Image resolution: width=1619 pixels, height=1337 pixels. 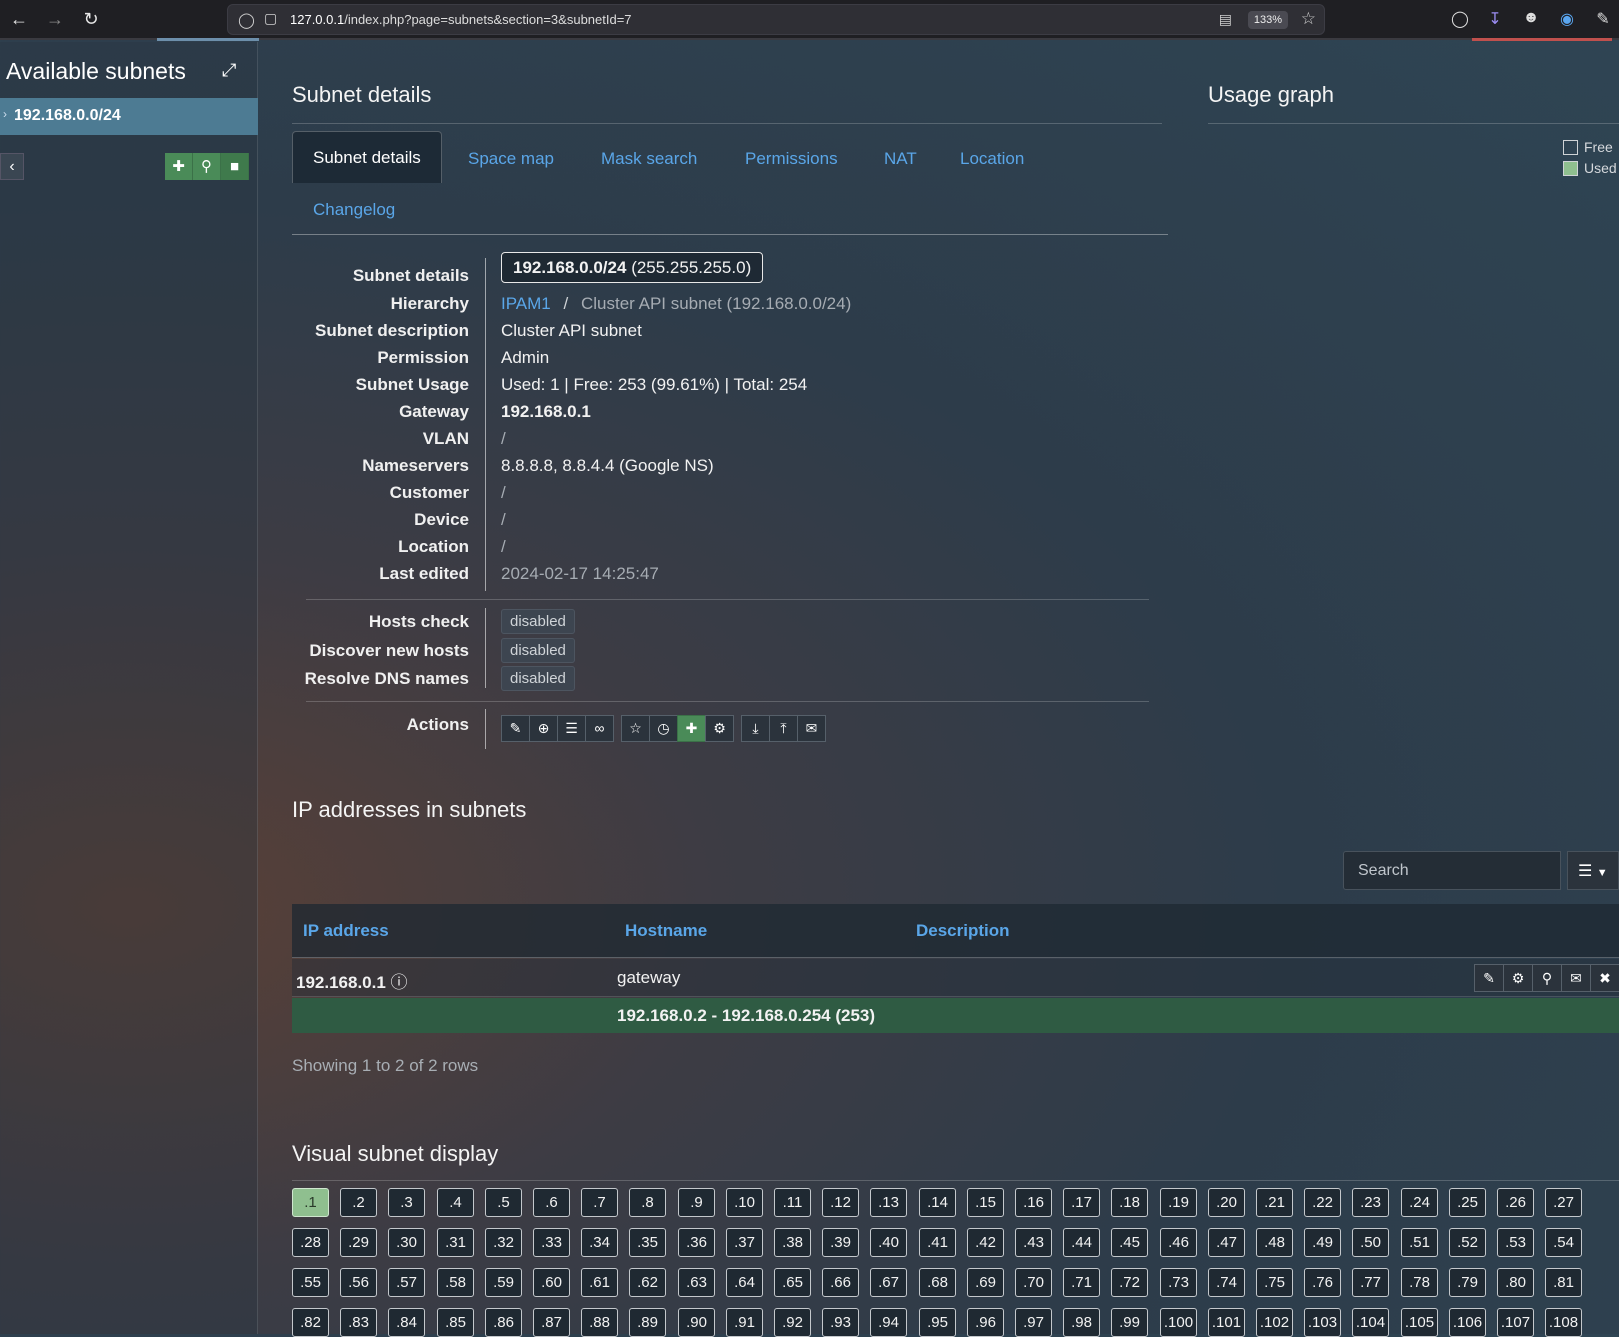 What do you see at coordinates (647, 1282) in the screenshot?
I see `ip-cell: .62` at bounding box center [647, 1282].